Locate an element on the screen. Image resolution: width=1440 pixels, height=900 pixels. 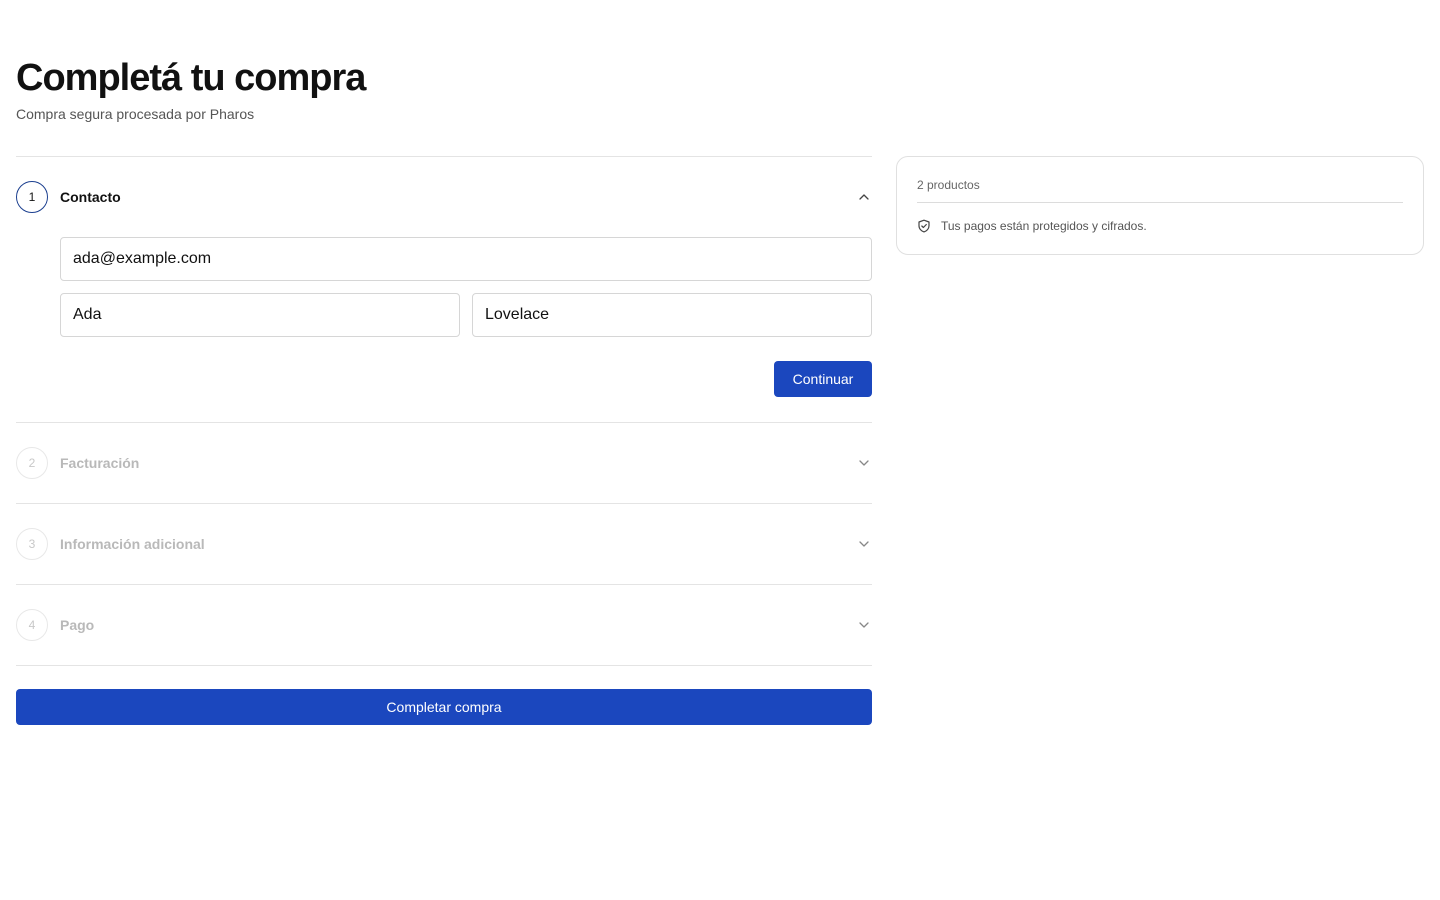
step-billing: 2 Facturación is located at coordinates (444, 462).